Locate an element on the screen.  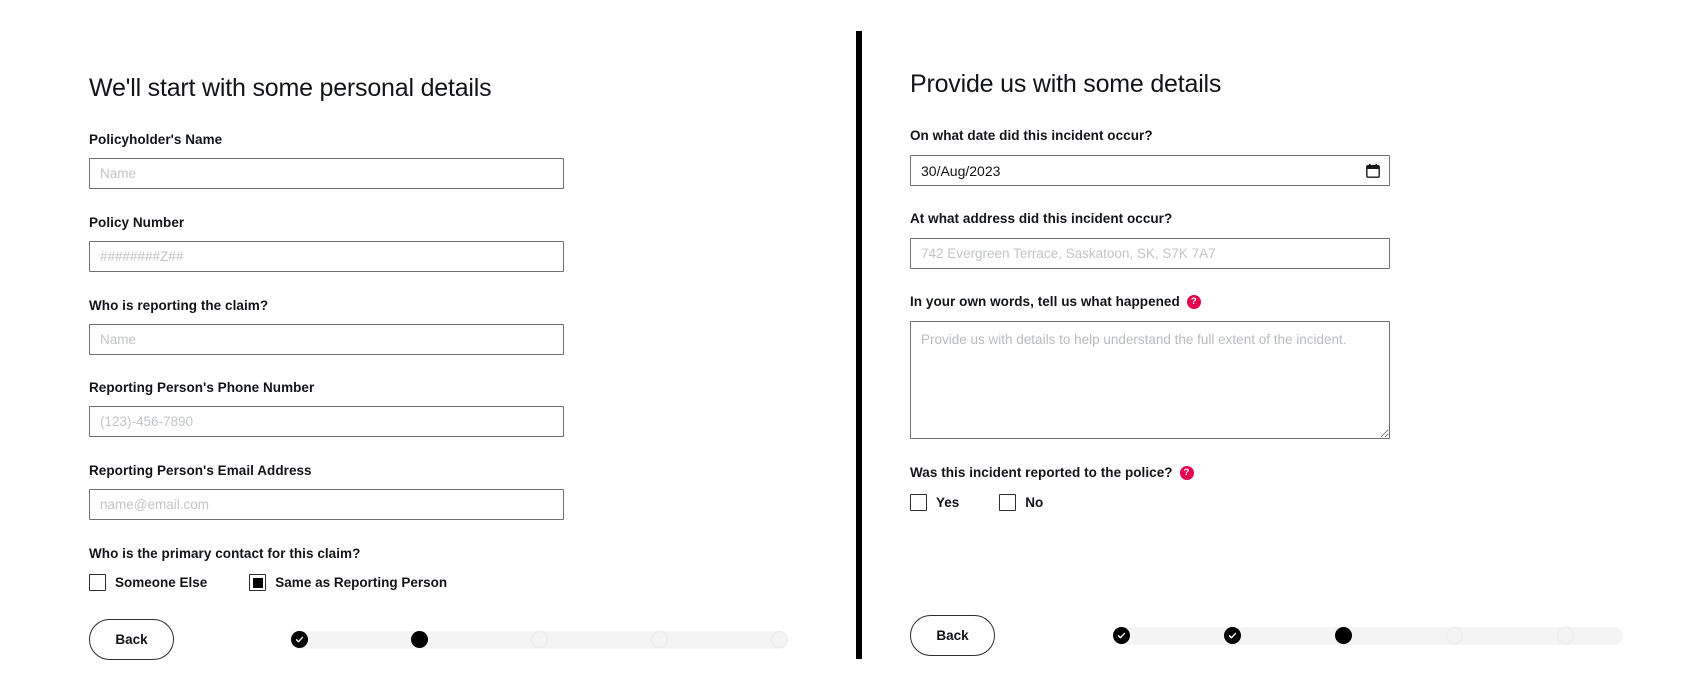
left-footer: Back is located at coordinates (438, 639).